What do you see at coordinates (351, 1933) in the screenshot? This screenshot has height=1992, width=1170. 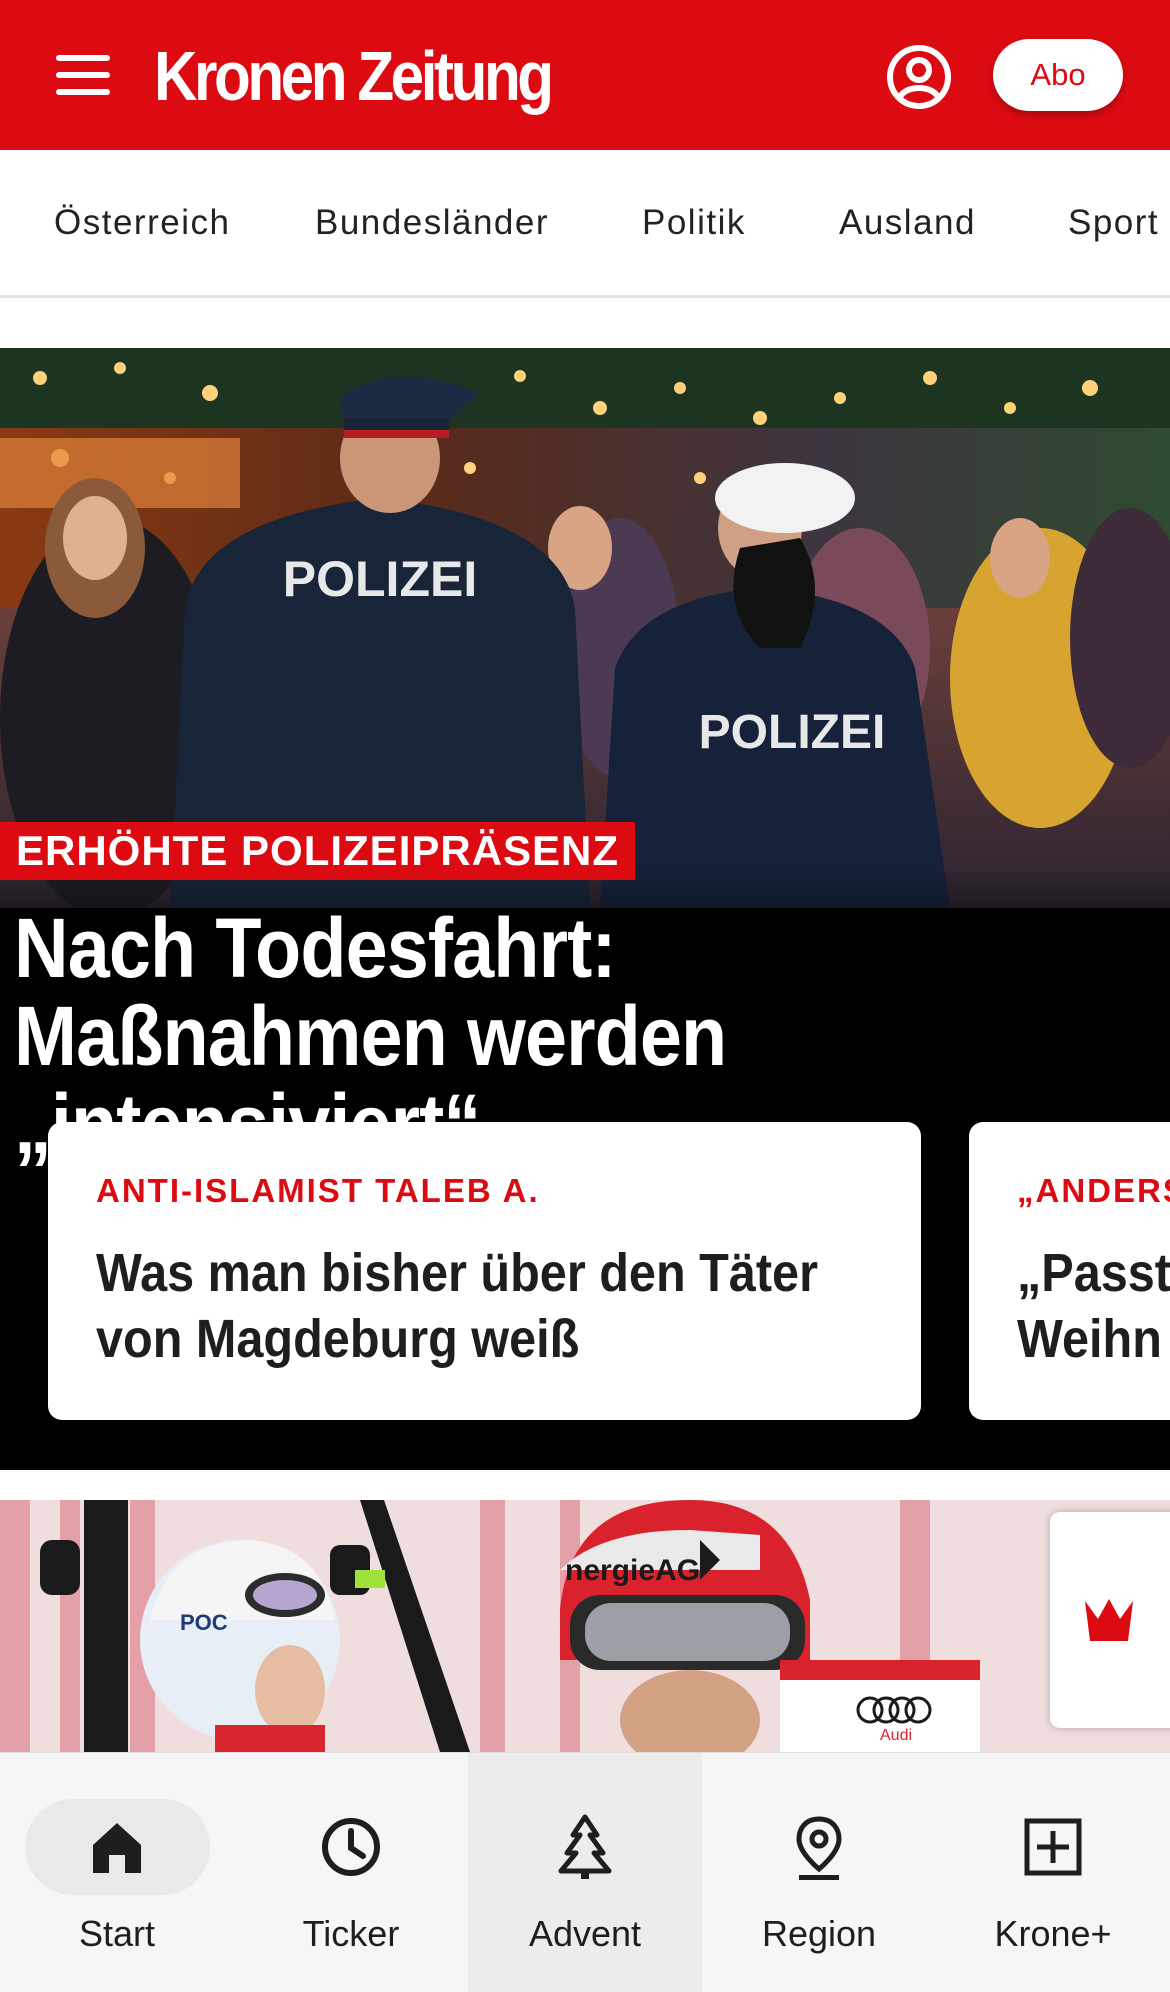 I see `bottom-nav-label: Ticker` at bounding box center [351, 1933].